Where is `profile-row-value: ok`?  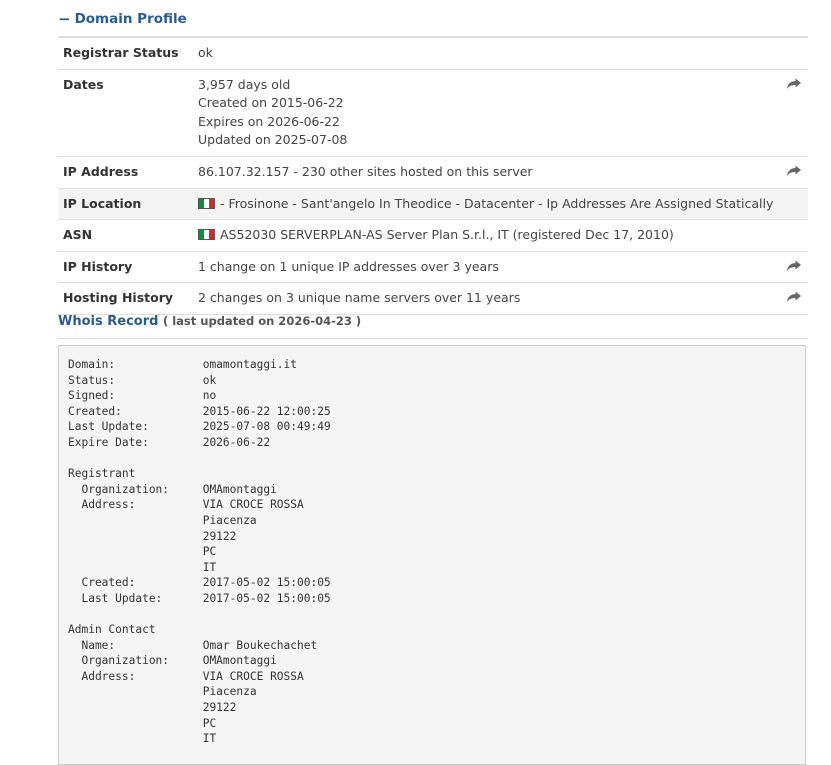
profile-row-value: ok is located at coordinates (503, 53).